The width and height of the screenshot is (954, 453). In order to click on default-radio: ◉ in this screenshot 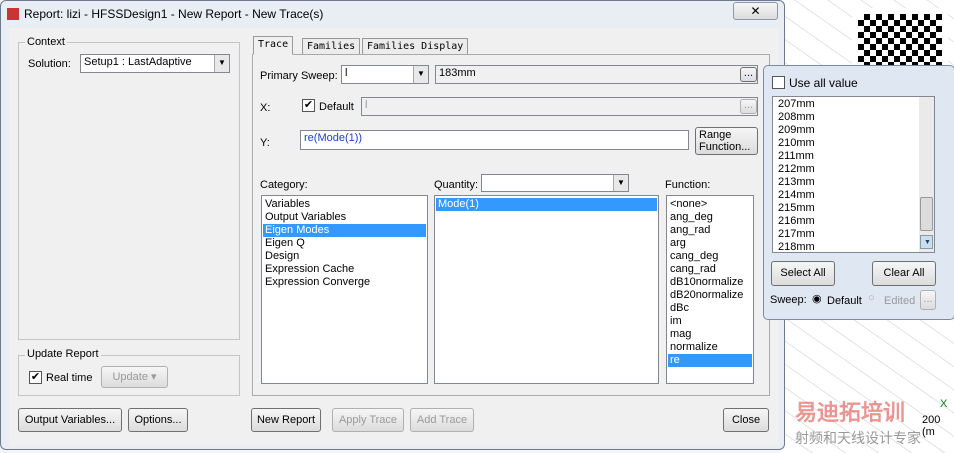, I will do `click(817, 298)`.